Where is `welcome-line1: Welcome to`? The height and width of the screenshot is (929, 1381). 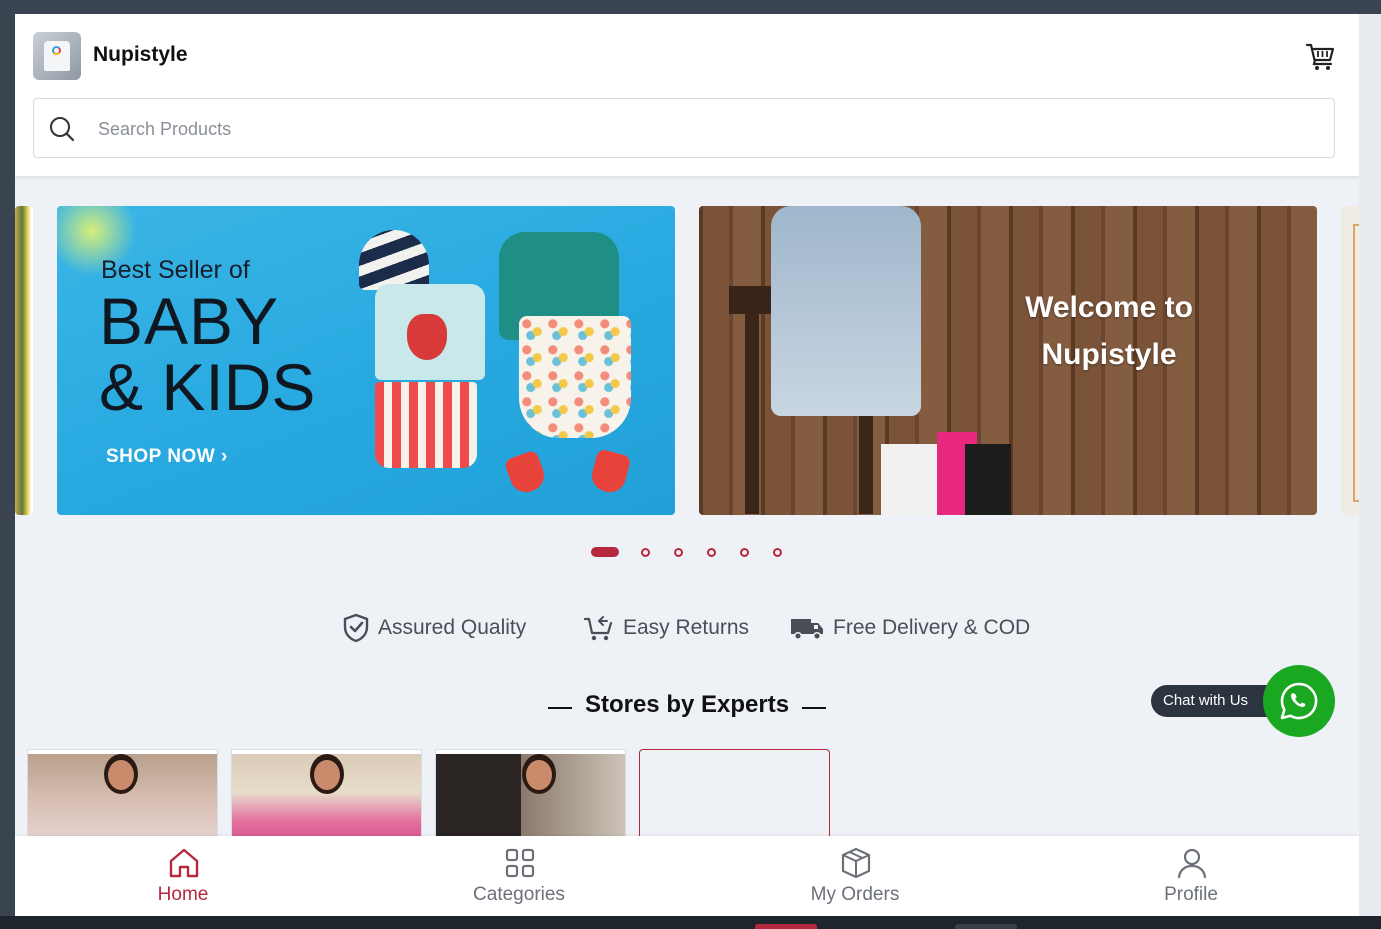
welcome-line1: Welcome to is located at coordinates (1109, 307).